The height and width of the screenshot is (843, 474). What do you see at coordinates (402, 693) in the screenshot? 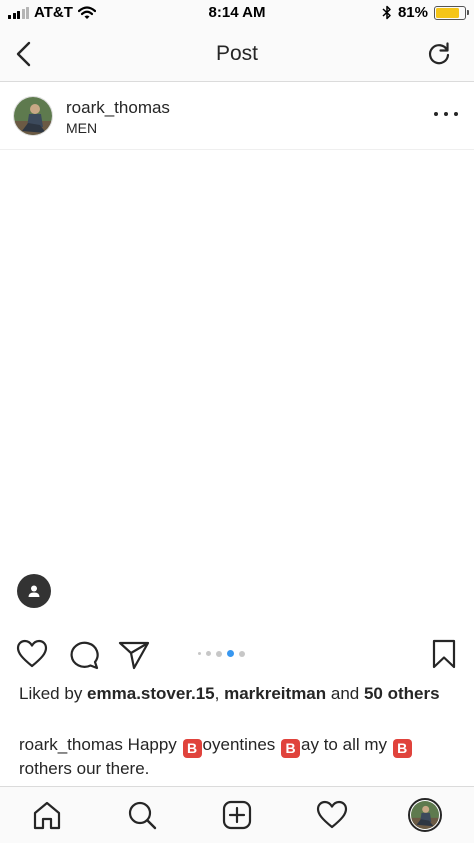
I see `likes-others: 50 others` at bounding box center [402, 693].